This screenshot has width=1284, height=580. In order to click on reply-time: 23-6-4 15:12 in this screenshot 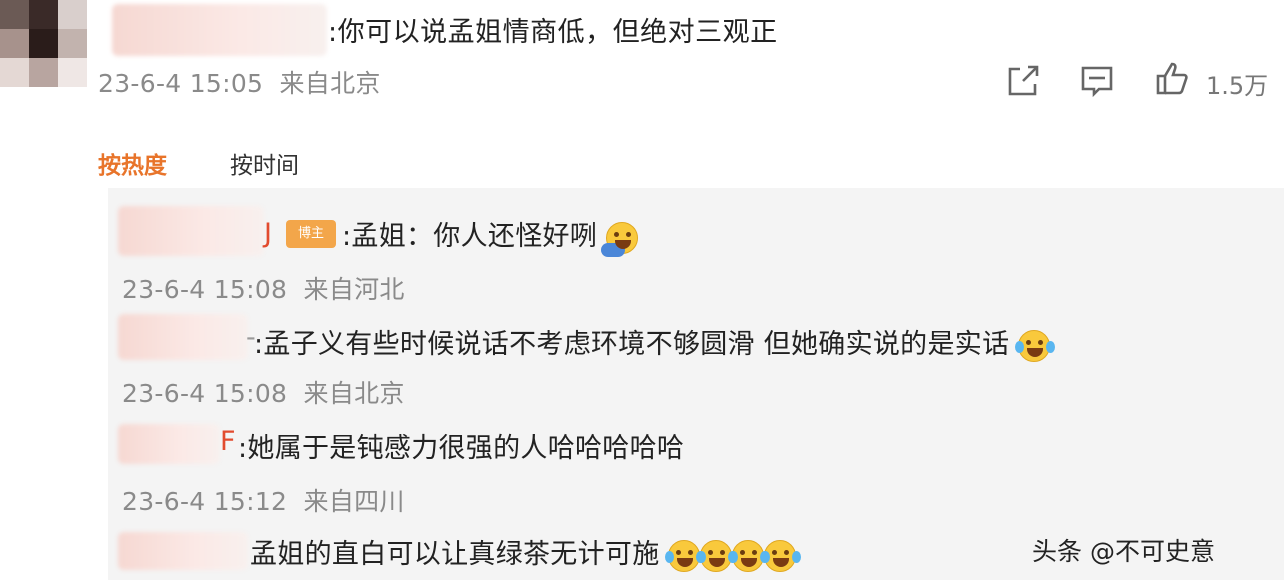, I will do `click(205, 501)`.